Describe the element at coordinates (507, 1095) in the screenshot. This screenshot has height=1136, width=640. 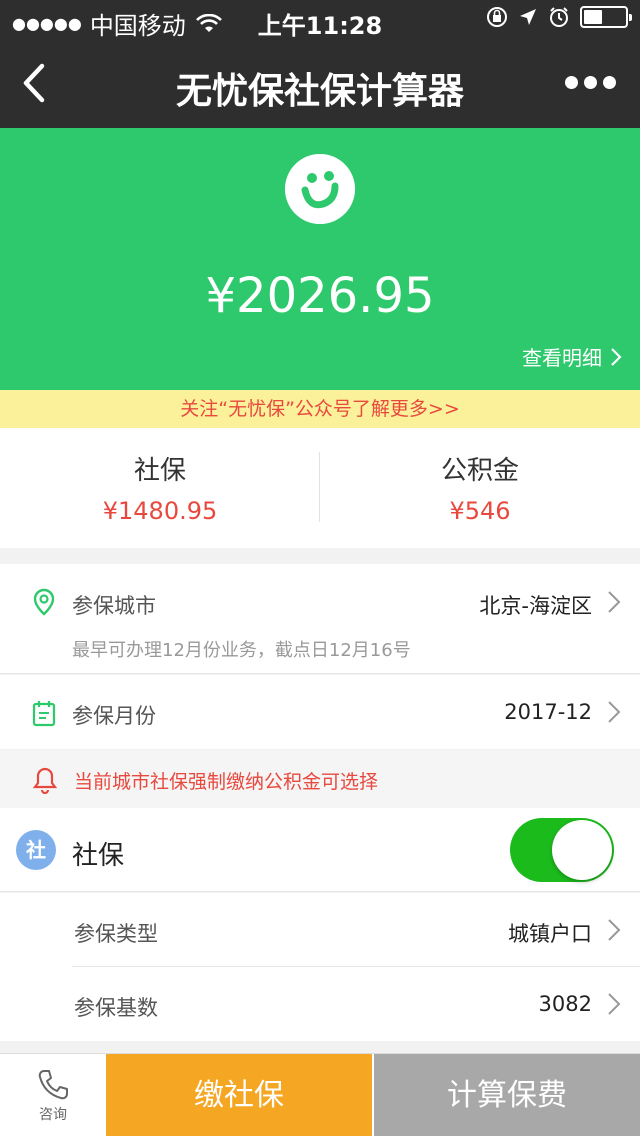
I see `calculate-fee-button: 计算保费` at that location.